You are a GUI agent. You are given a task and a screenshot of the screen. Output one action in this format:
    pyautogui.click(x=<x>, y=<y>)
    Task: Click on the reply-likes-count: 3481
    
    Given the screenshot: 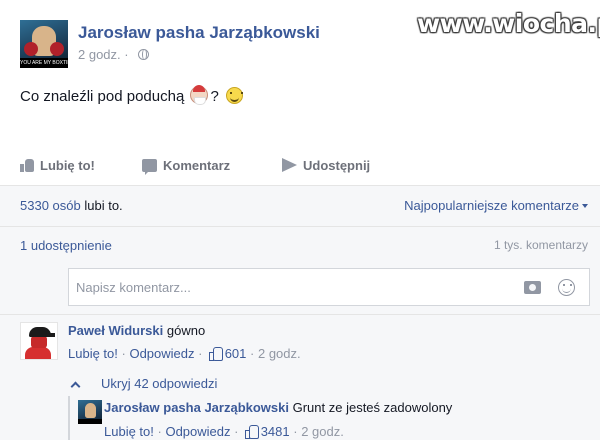 What is the action you would take?
    pyautogui.click(x=275, y=431)
    